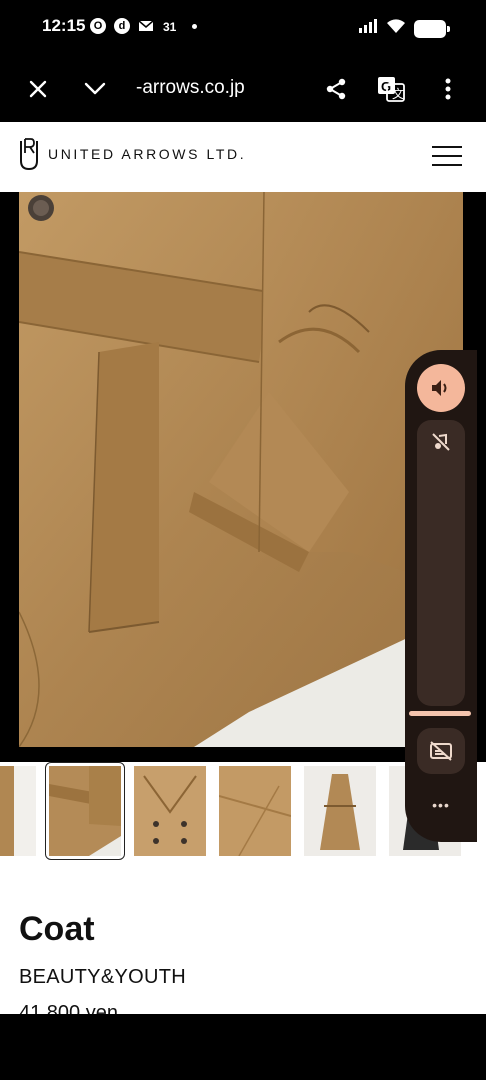 This screenshot has width=486, height=1080. I want to click on wifi-icon, so click(396, 28).